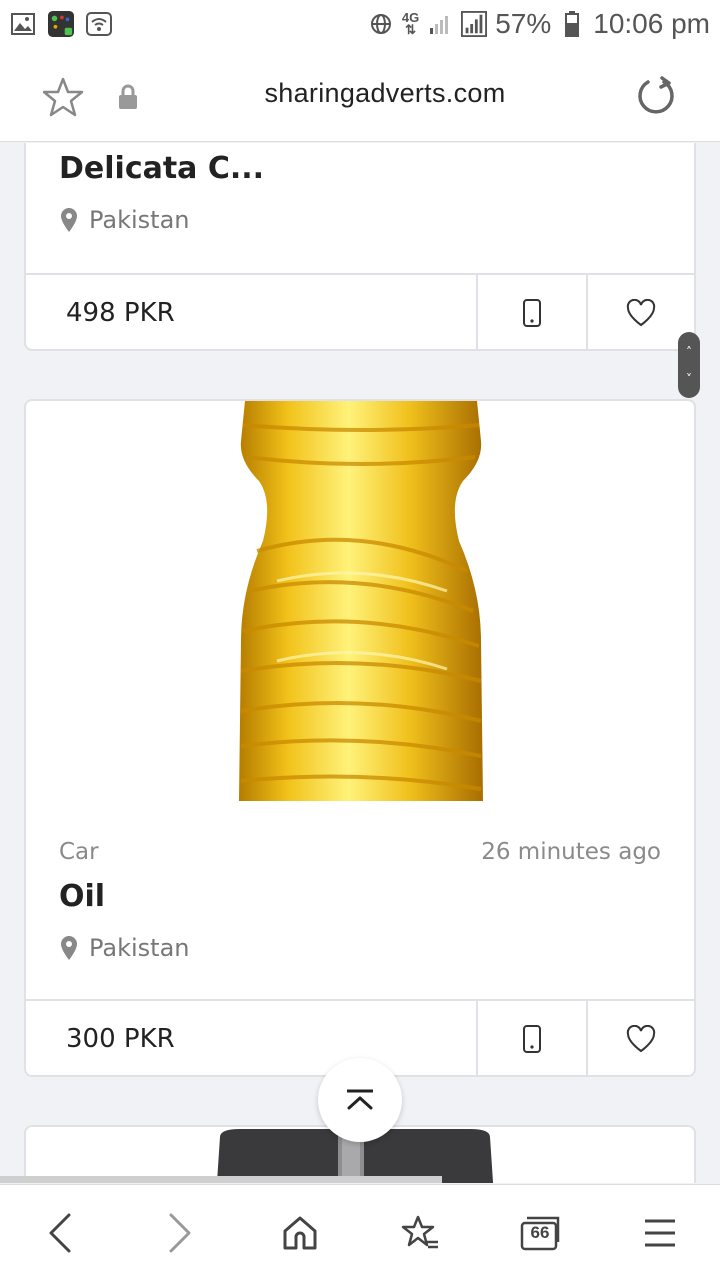 The height and width of the screenshot is (1280, 720). I want to click on listing-time: 26 minutes ago, so click(571, 852).